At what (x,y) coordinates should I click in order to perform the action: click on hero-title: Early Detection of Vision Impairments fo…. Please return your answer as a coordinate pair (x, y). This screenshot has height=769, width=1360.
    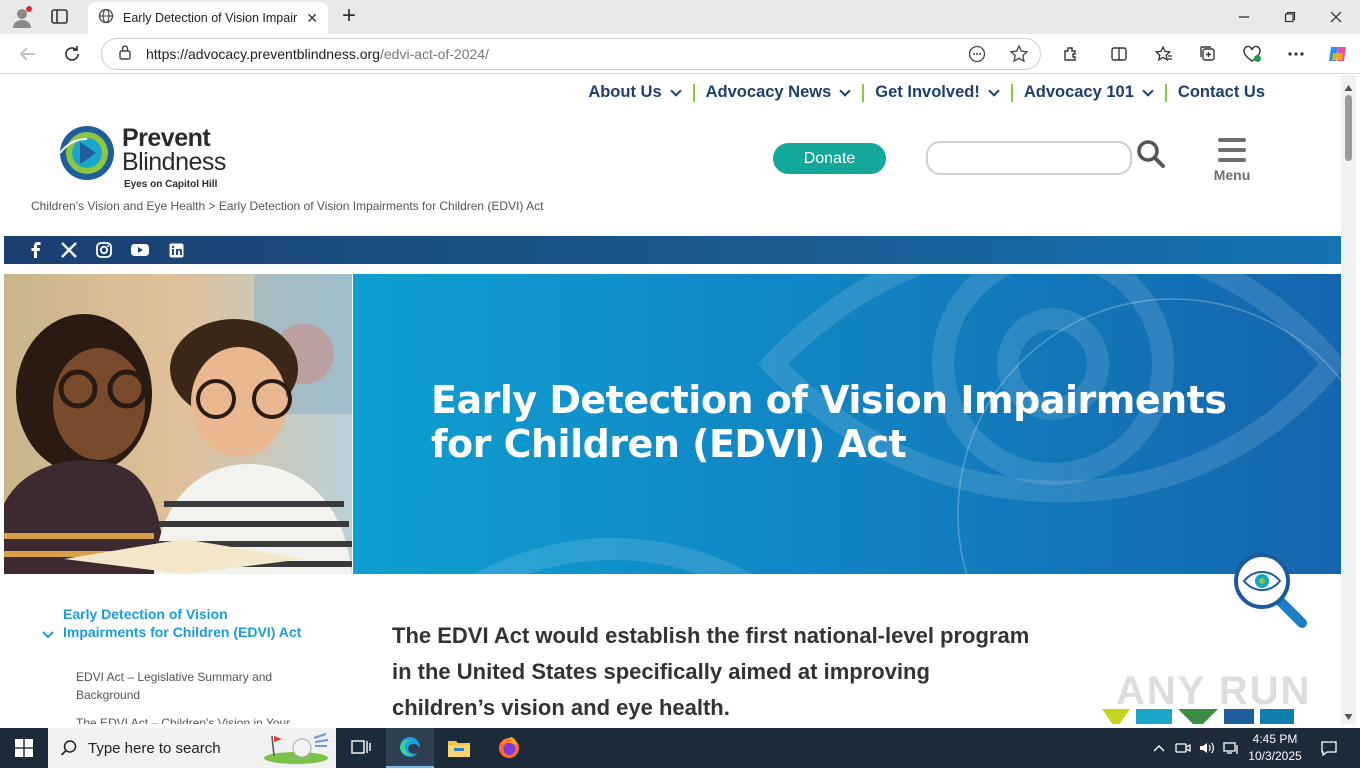
    Looking at the image, I should click on (829, 422).